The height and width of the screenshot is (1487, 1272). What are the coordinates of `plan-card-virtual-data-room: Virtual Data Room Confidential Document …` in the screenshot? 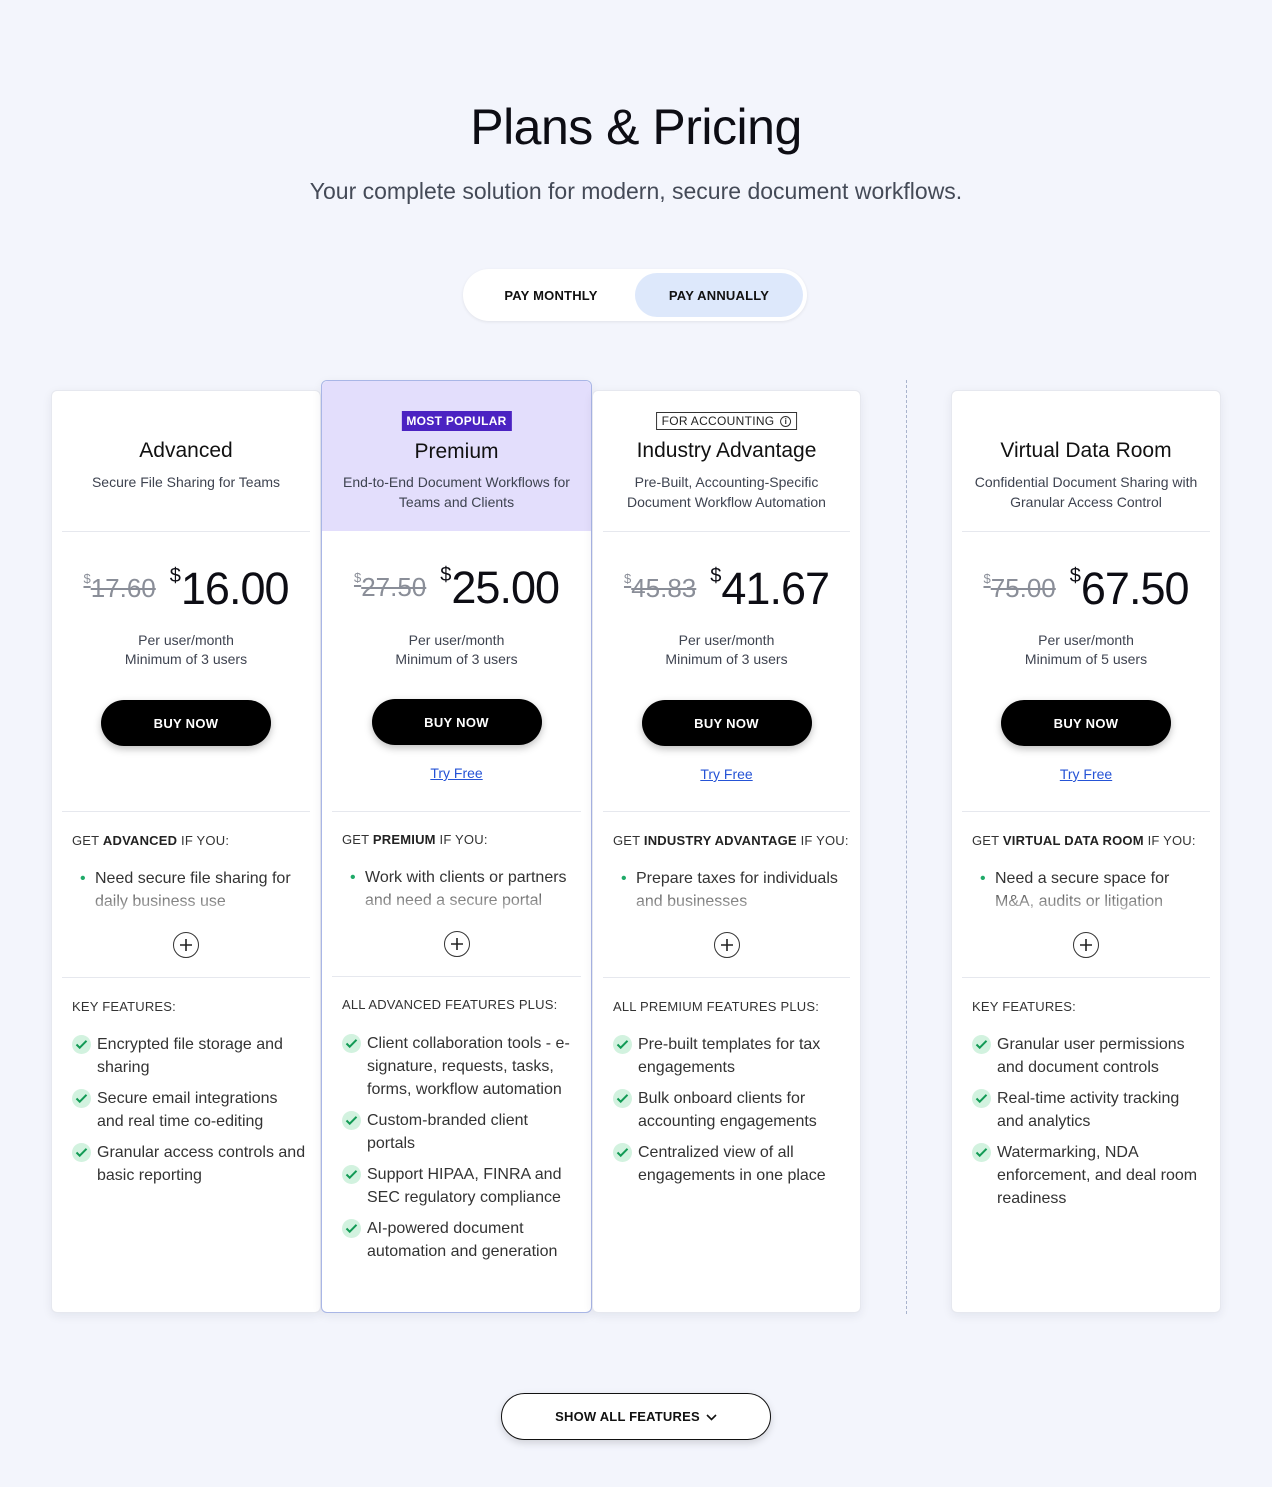 It's located at (1086, 851).